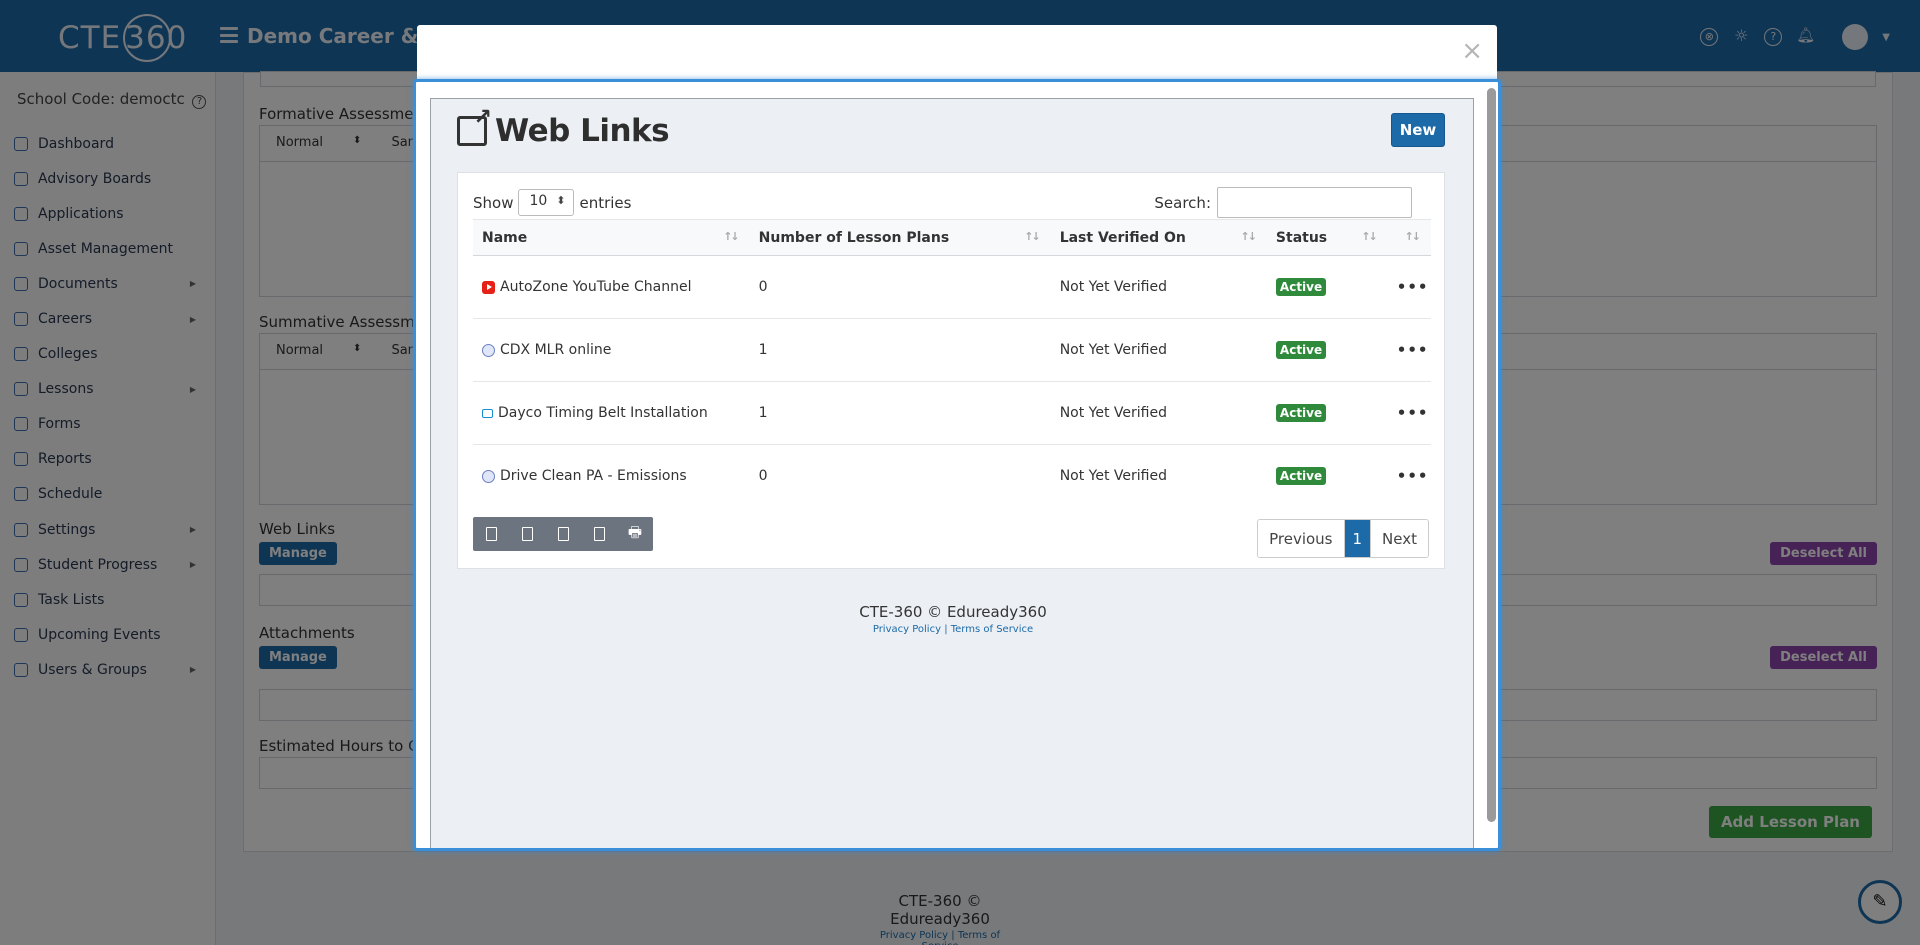 This screenshot has height=945, width=1920. What do you see at coordinates (1399, 538) in the screenshot?
I see `next-page-button: Next` at bounding box center [1399, 538].